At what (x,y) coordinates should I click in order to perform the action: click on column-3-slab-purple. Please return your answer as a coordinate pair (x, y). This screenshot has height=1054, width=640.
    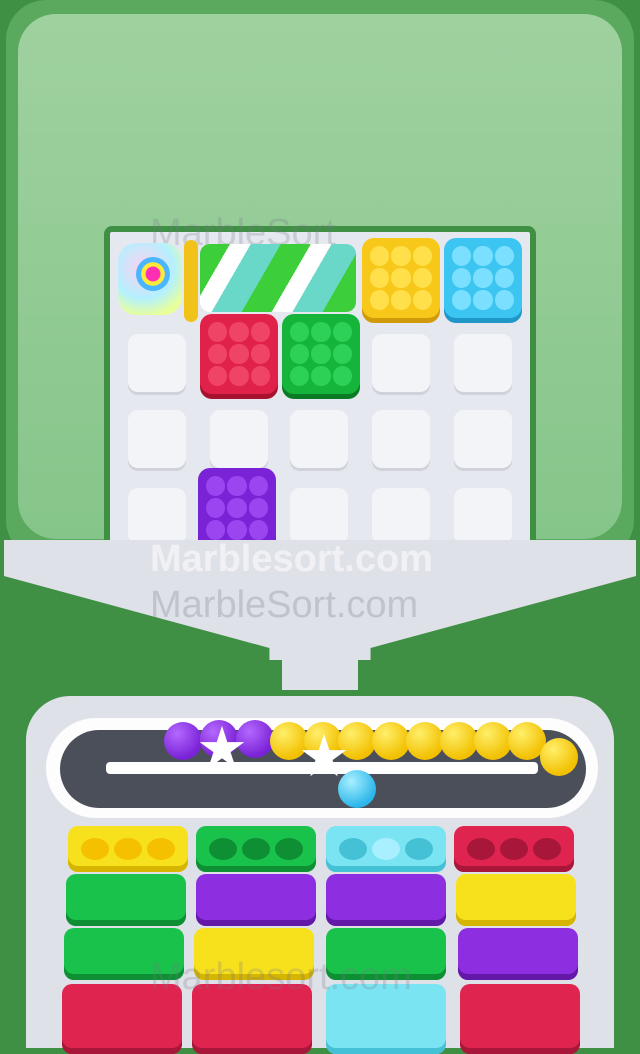
    Looking at the image, I should click on (386, 900).